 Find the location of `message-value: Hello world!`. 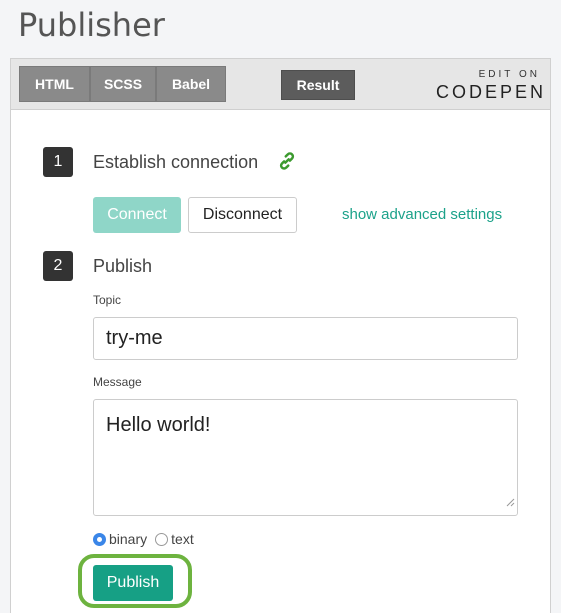

message-value: Hello world! is located at coordinates (158, 425).